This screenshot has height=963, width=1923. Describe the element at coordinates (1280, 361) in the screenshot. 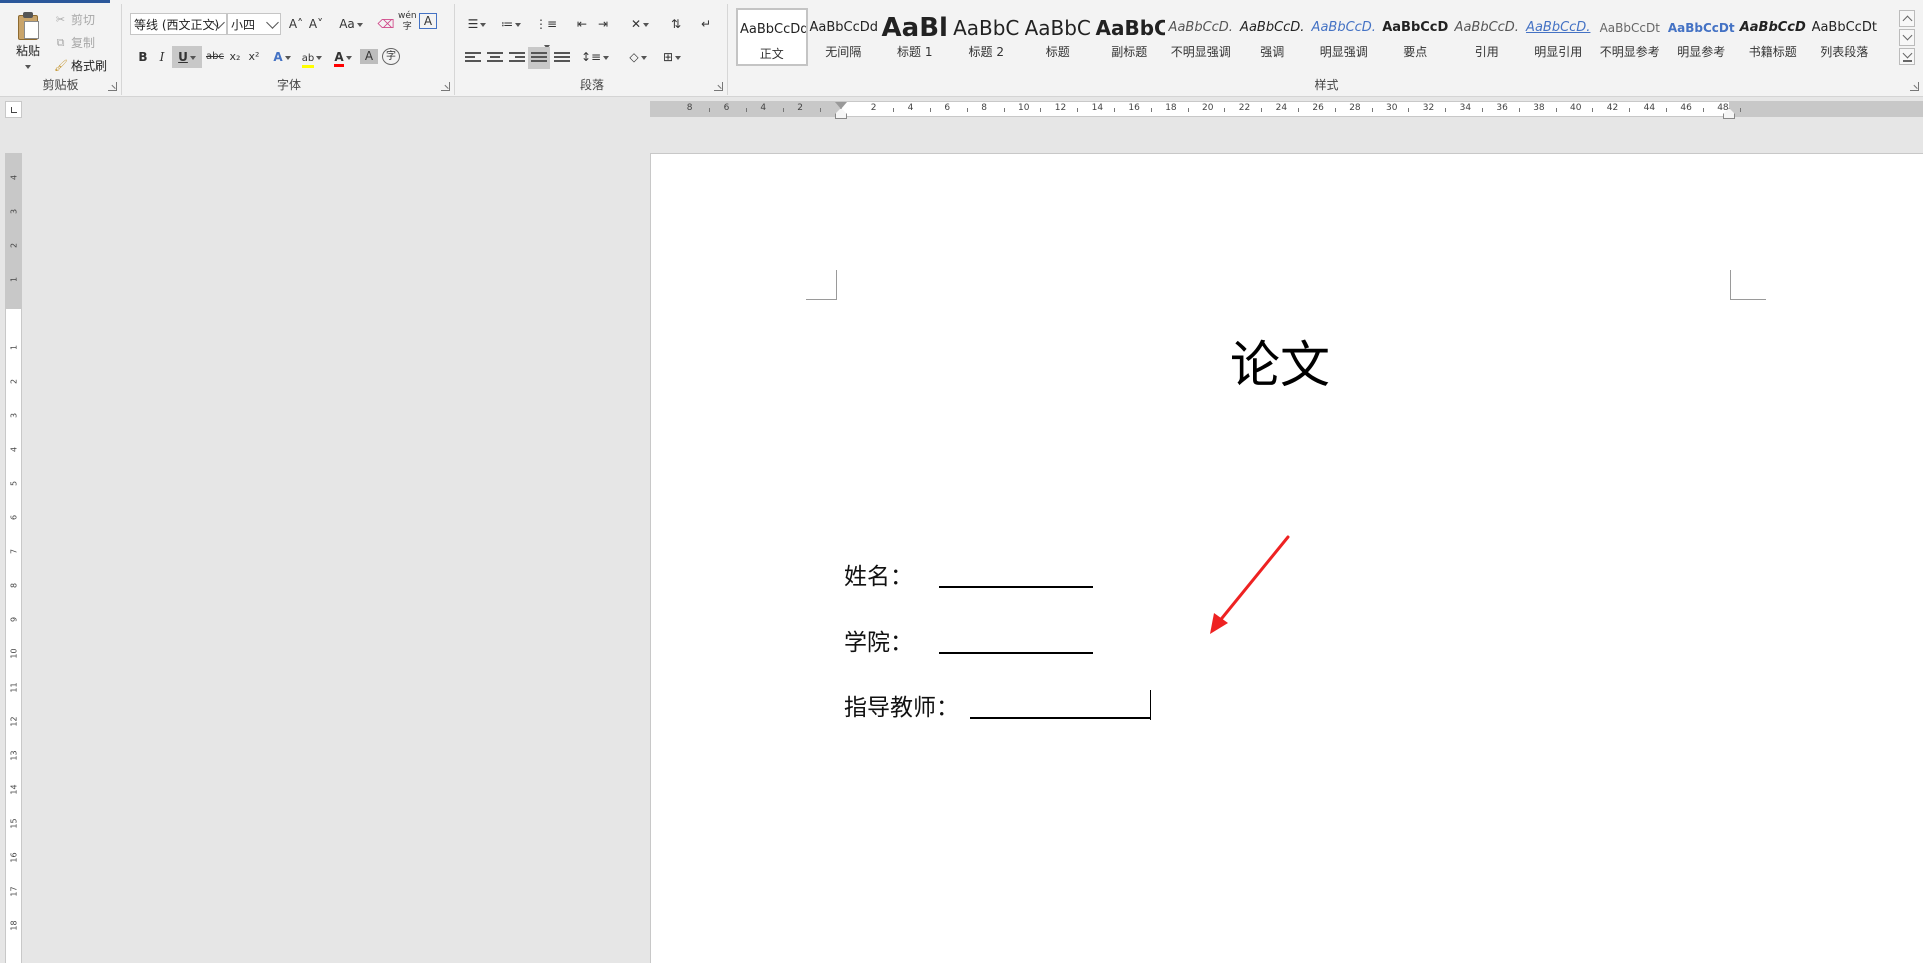

I see `document-title: 论文` at that location.